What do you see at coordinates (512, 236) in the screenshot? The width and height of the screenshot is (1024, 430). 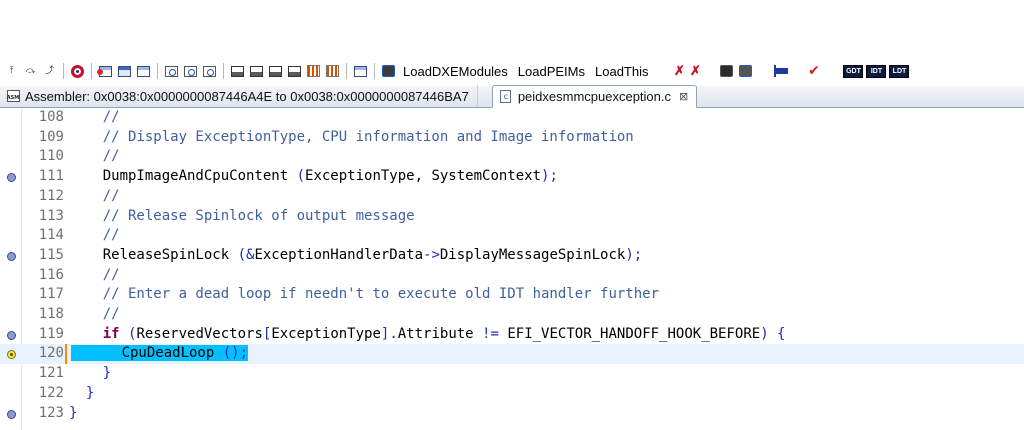 I see `code-line: 114 //` at bounding box center [512, 236].